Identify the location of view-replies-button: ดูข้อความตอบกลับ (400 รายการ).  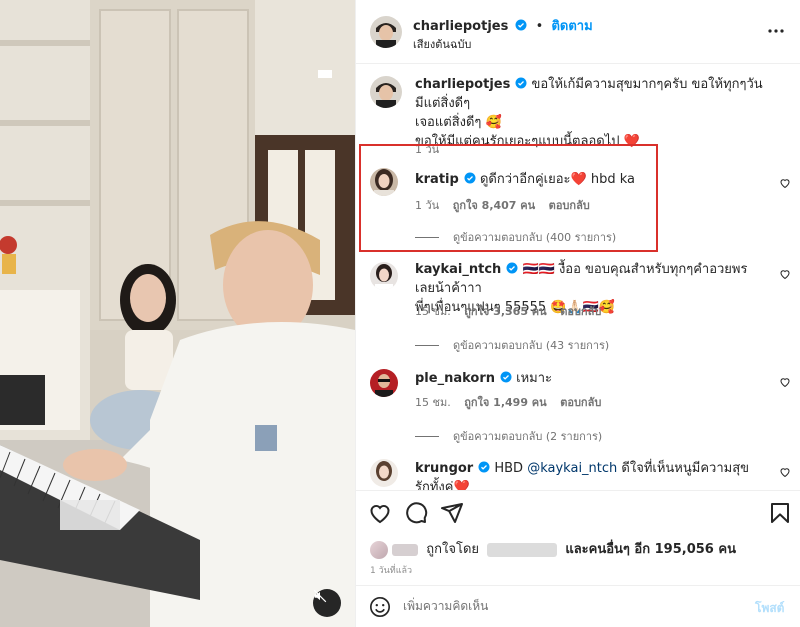
(515, 237).